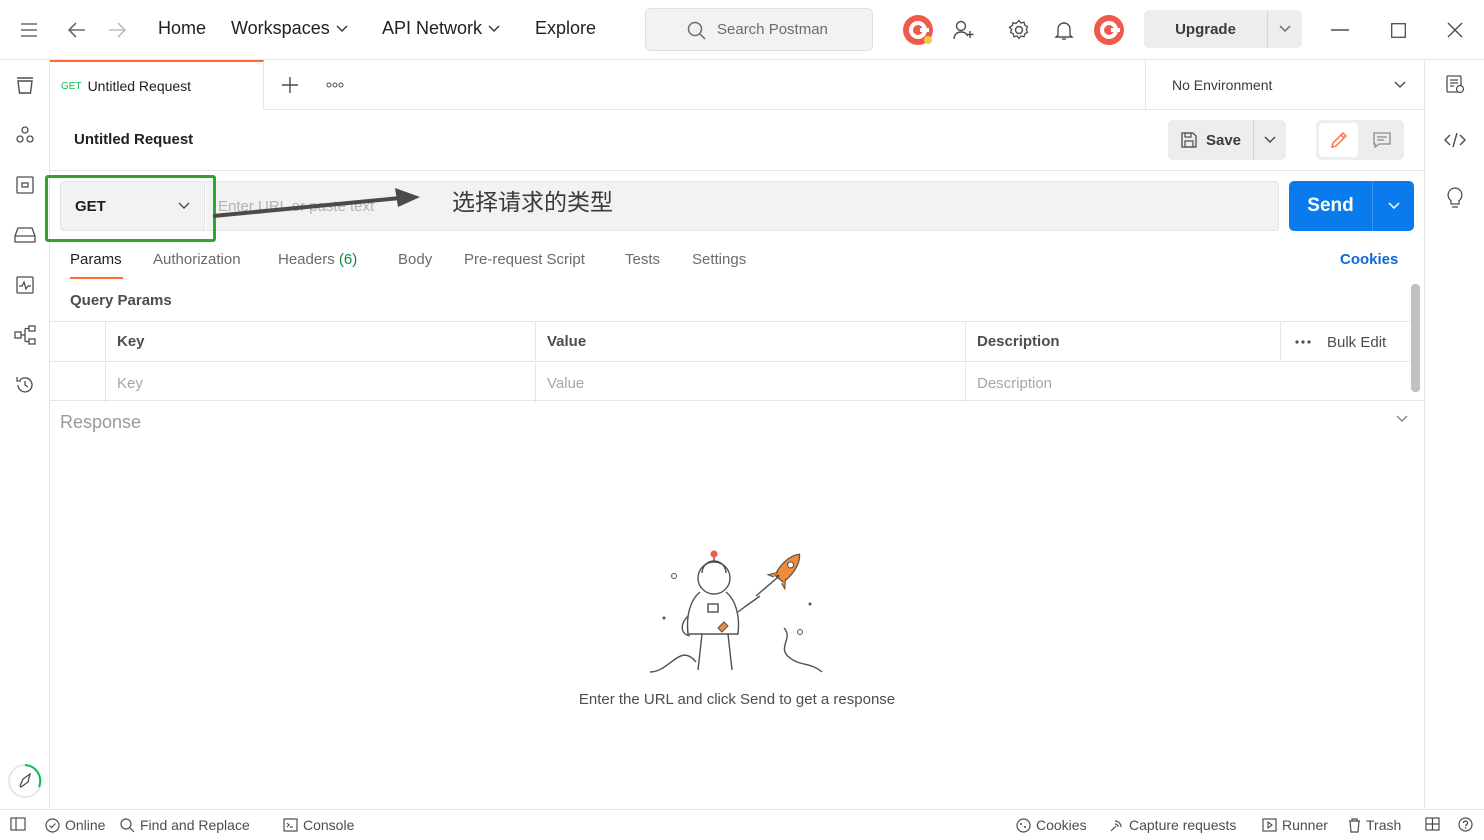 This screenshot has height=840, width=1484. What do you see at coordinates (157, 85) in the screenshot?
I see `tab-untitled-request: GET Untitled Request` at bounding box center [157, 85].